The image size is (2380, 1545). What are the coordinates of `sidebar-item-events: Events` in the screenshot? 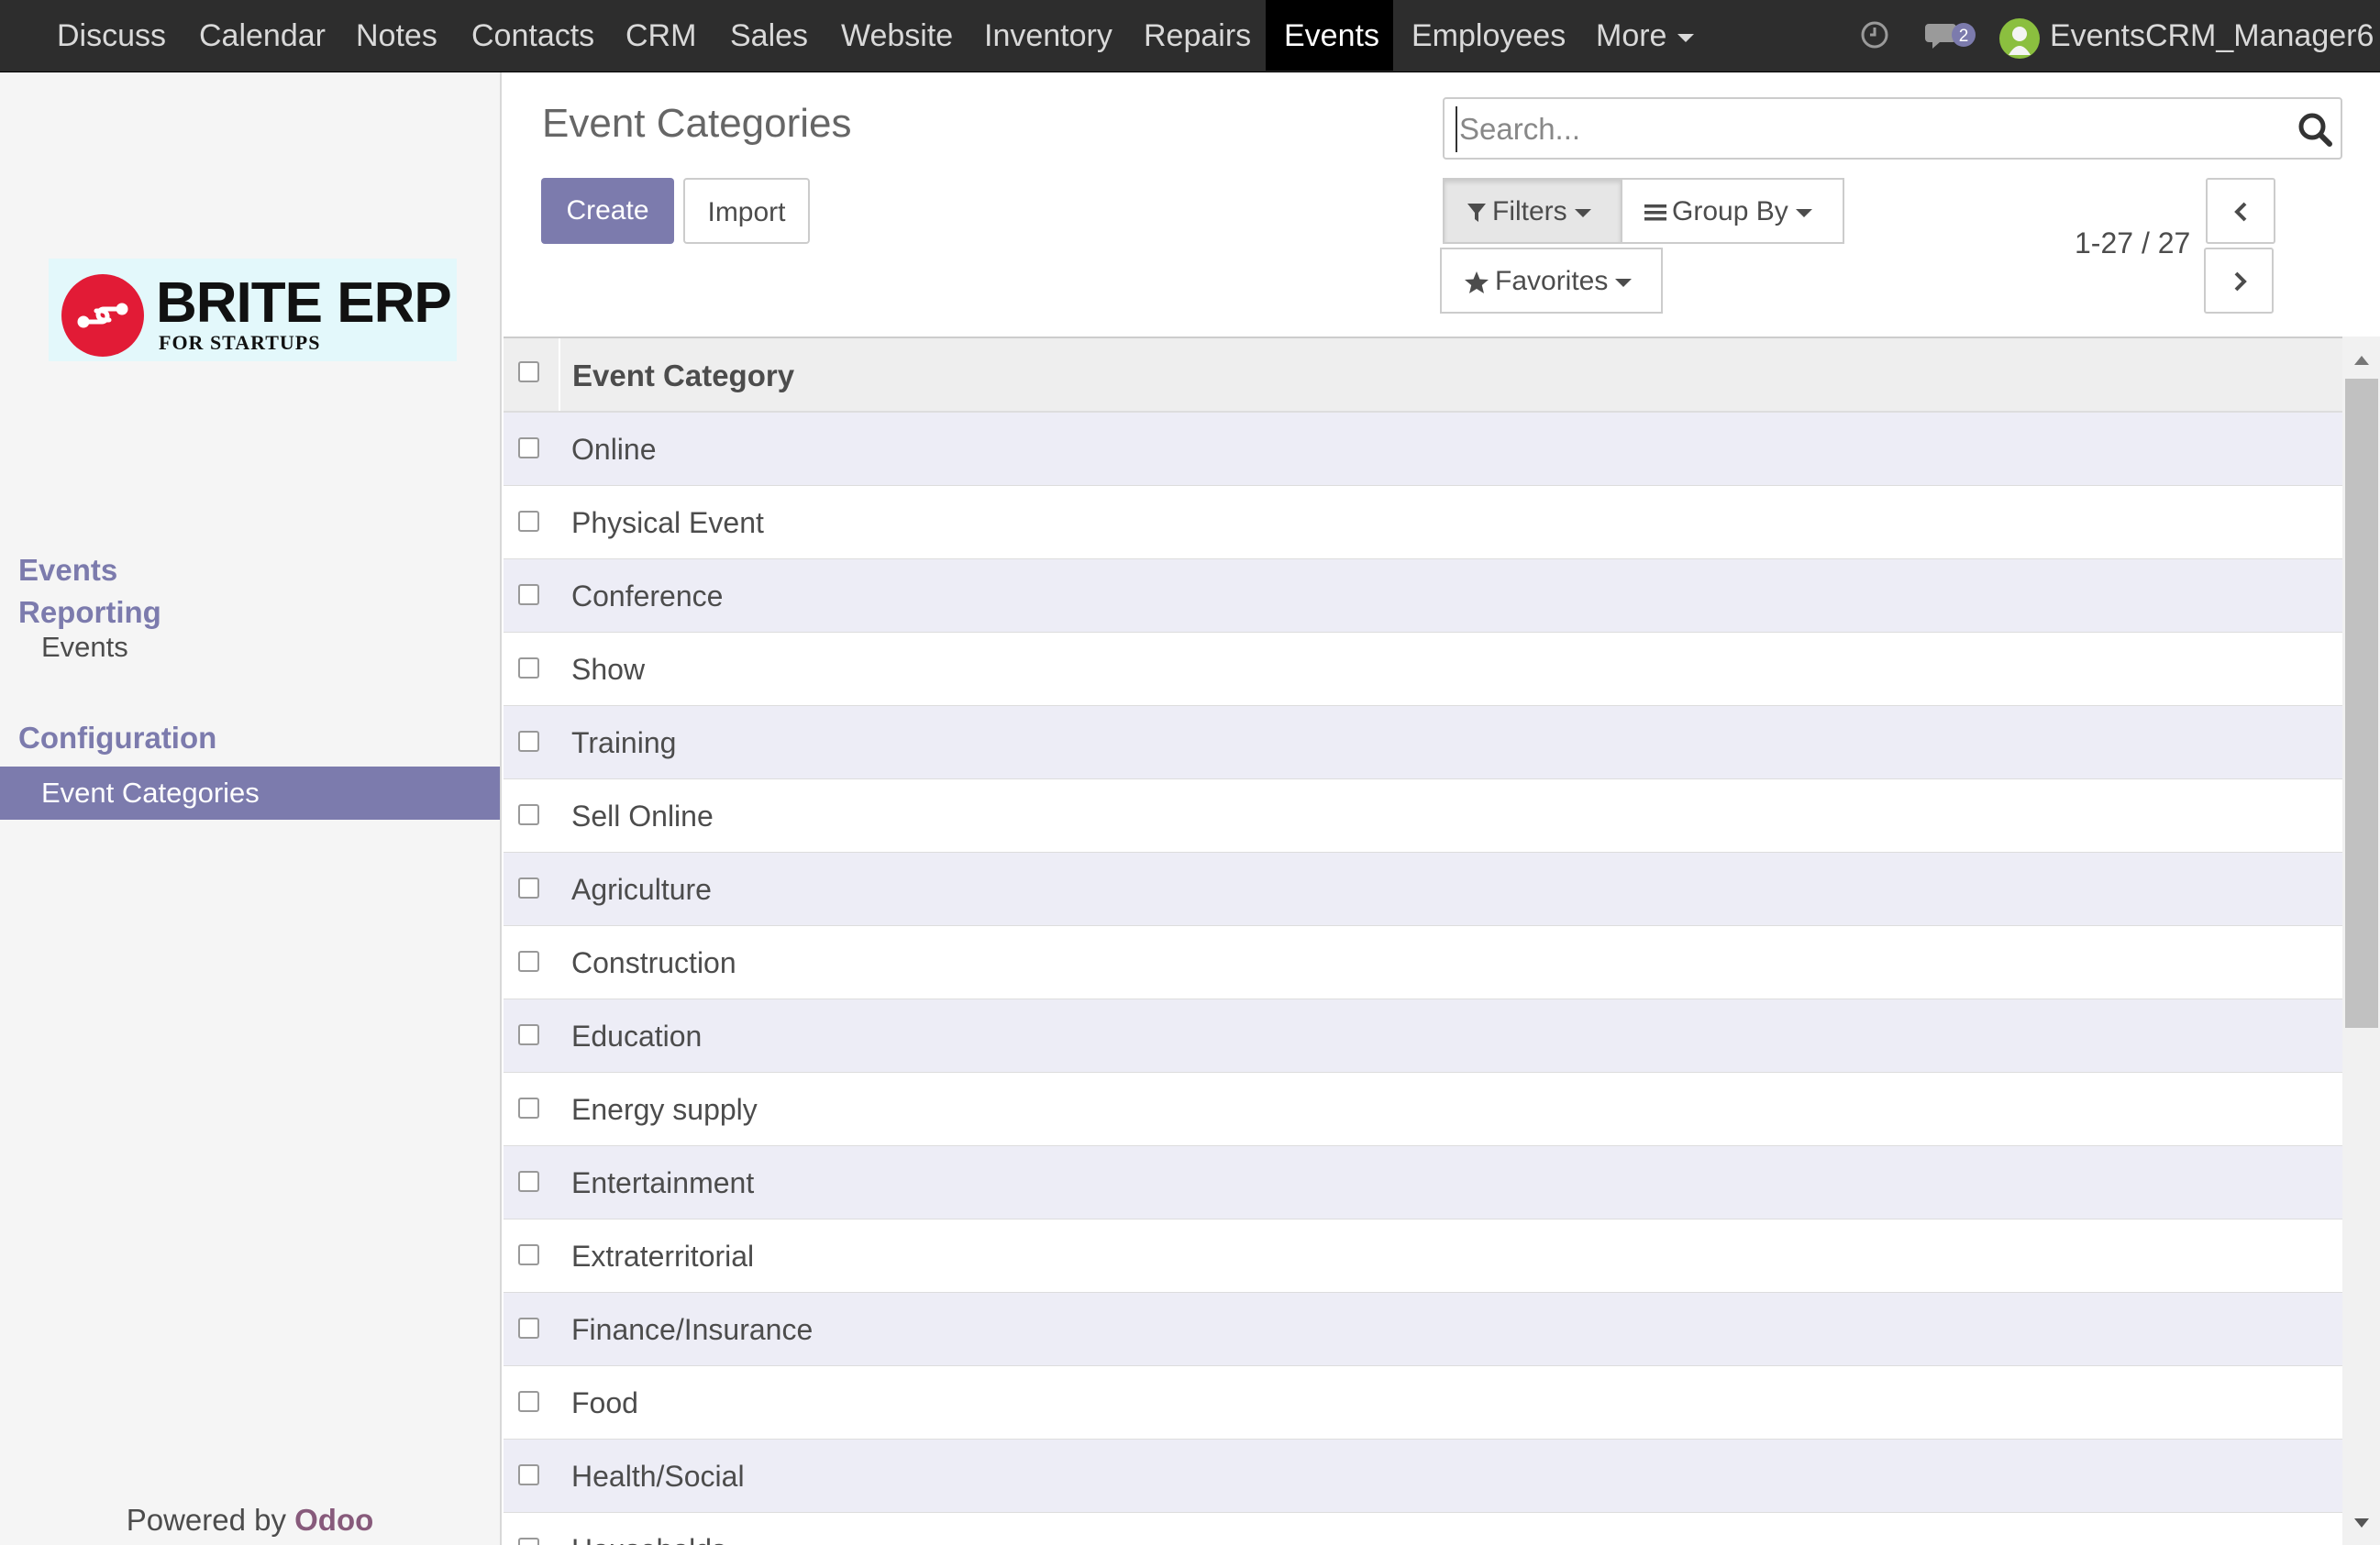 It's located at (250, 647).